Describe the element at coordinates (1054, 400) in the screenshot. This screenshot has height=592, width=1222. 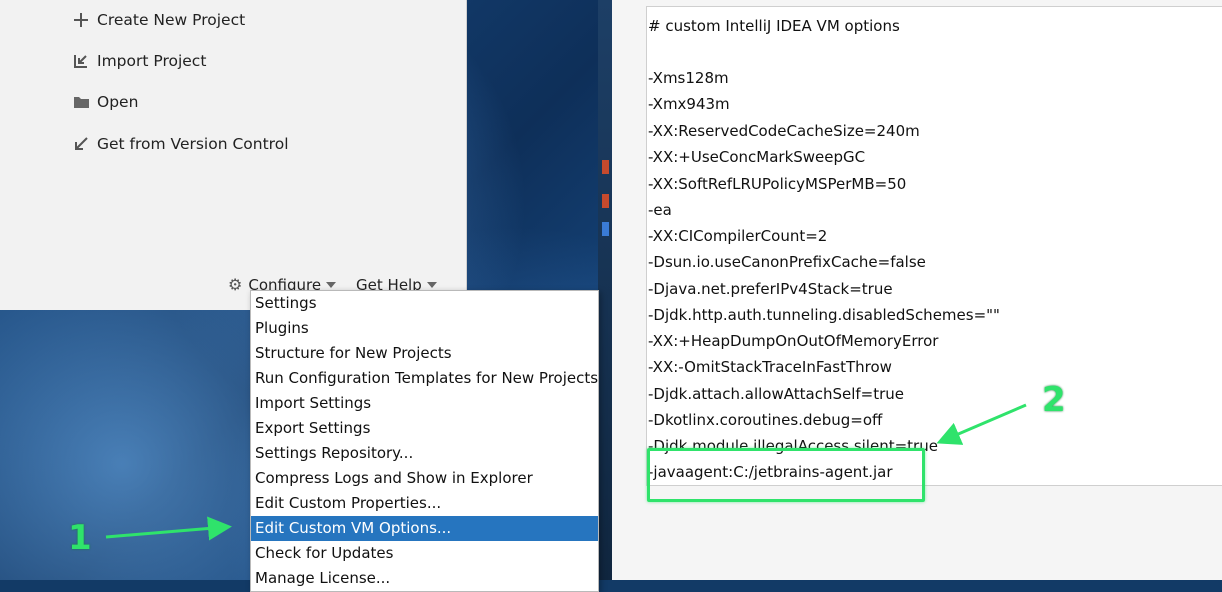
I see `step-number-2: 2` at that location.